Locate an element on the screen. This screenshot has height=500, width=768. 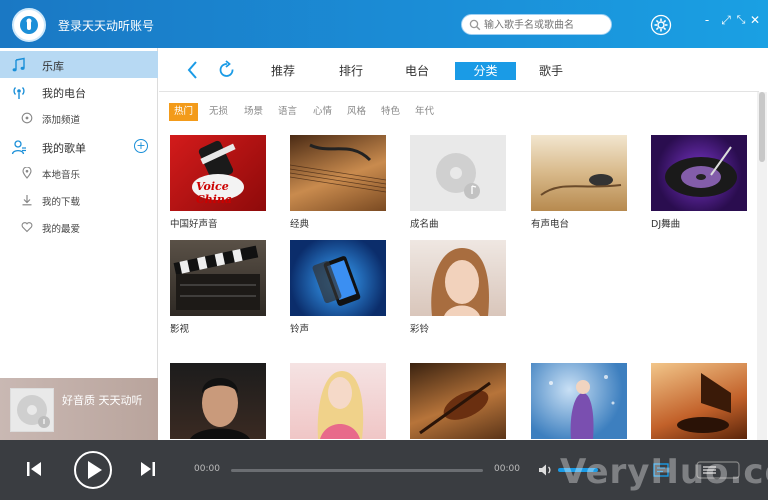
category-tile-hit-songs: 成名曲 is located at coordinates (458, 182).